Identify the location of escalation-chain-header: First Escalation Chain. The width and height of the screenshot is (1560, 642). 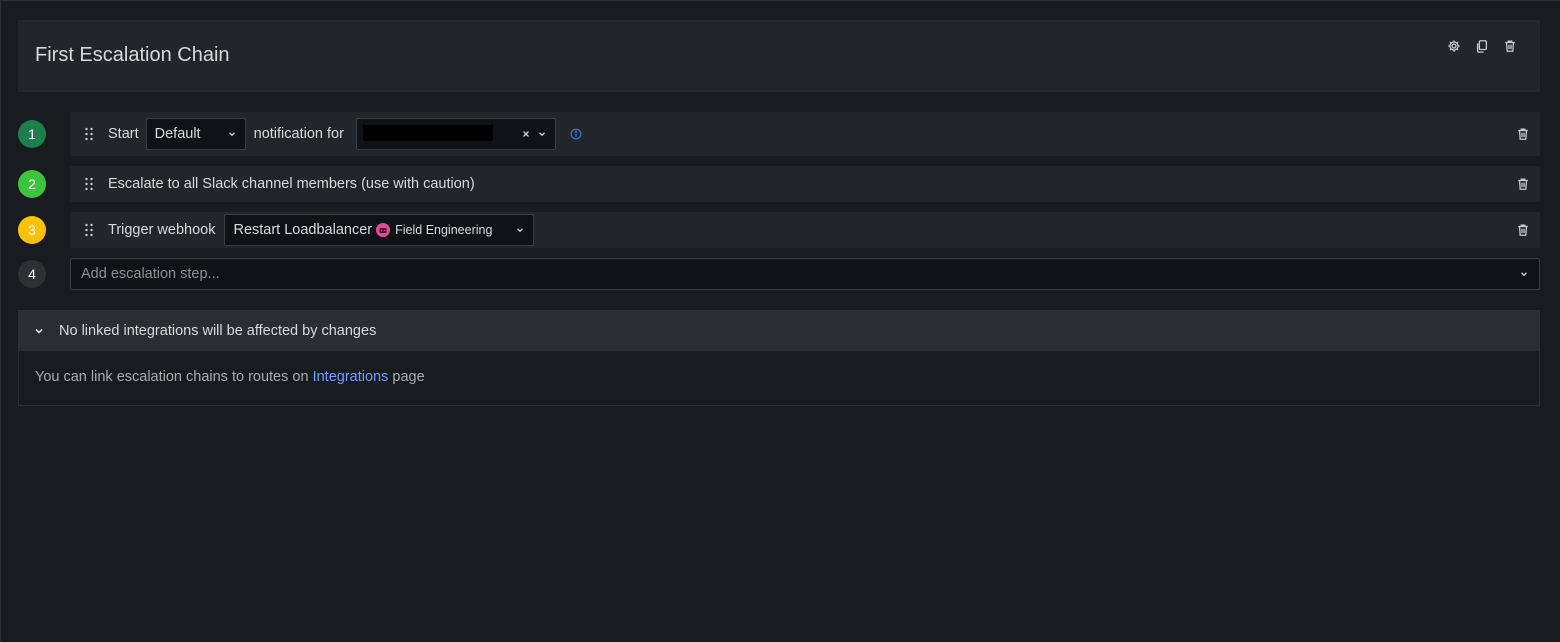
(779, 56).